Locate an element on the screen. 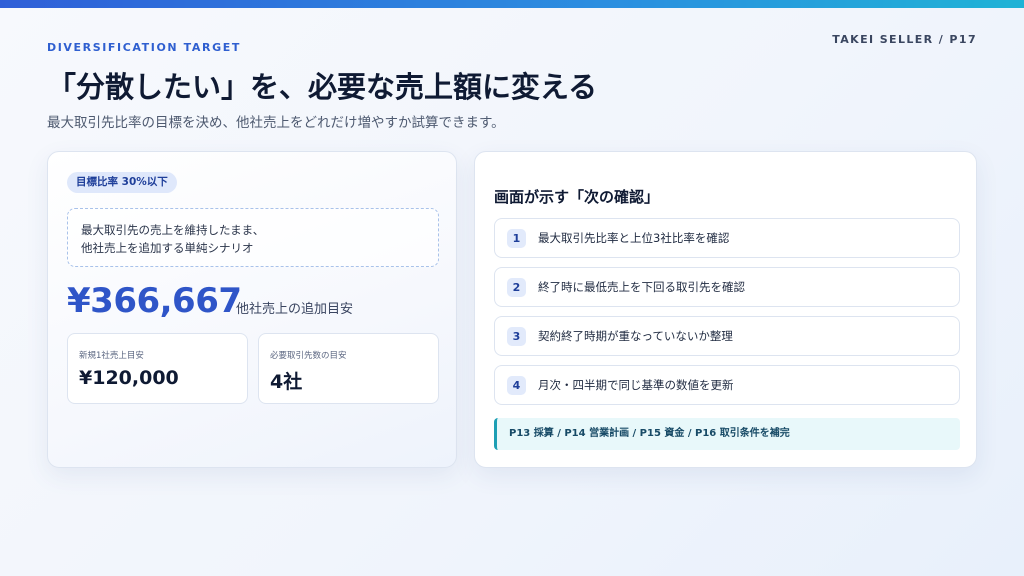 This screenshot has width=1024, height=576. check-item: 1 最大取引先比率と上位3社比率を確認 is located at coordinates (727, 238).